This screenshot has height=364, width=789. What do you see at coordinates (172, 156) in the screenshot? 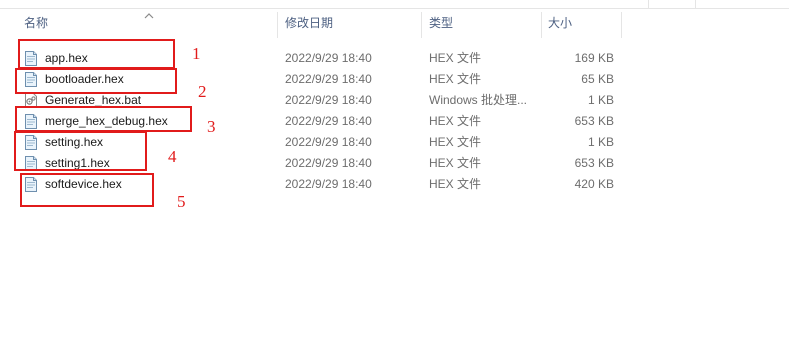
I see `annotation-number-4: 4` at bounding box center [172, 156].